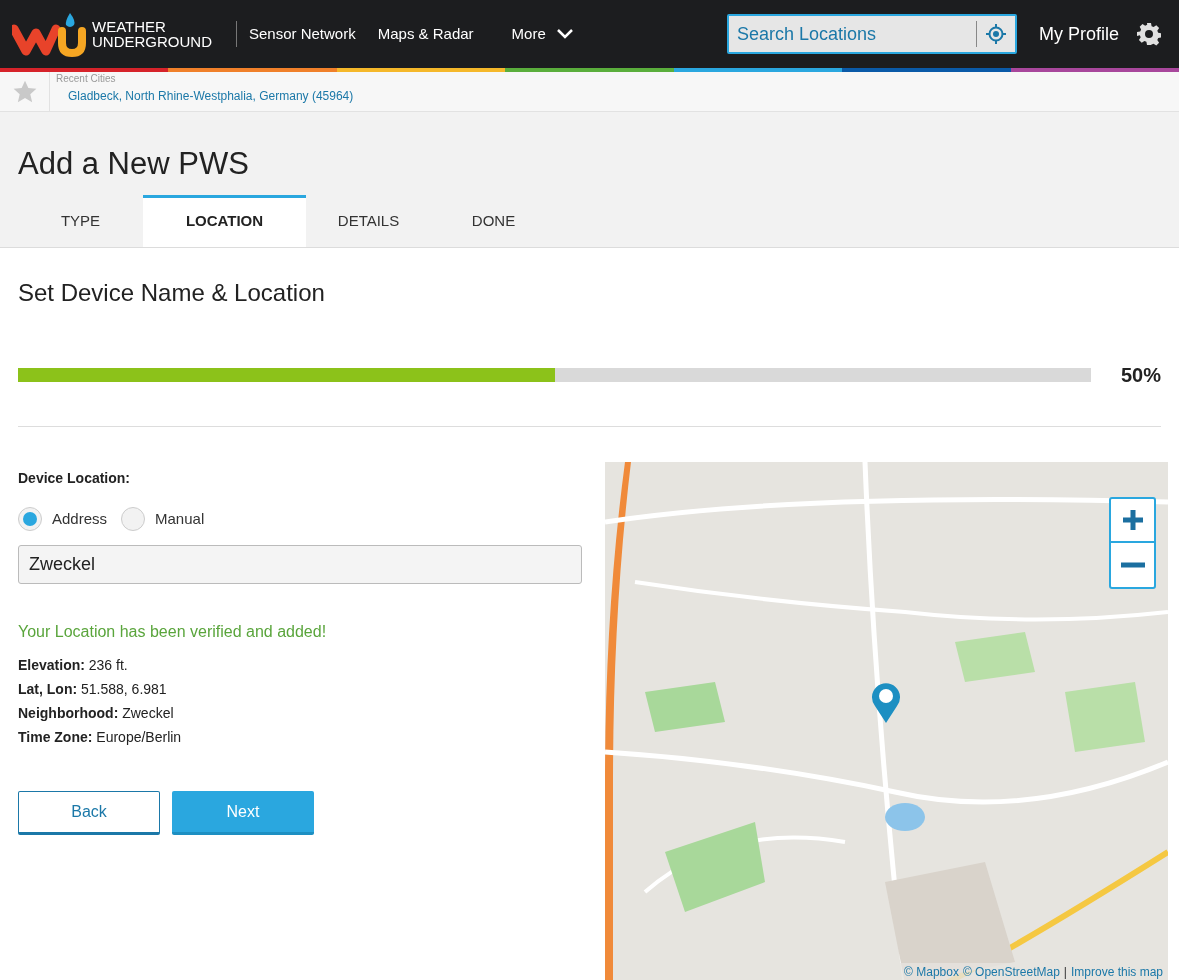 The height and width of the screenshot is (980, 1179). Describe the element at coordinates (86, 79) in the screenshot. I see `recent-cities-label: Recent Cities` at that location.